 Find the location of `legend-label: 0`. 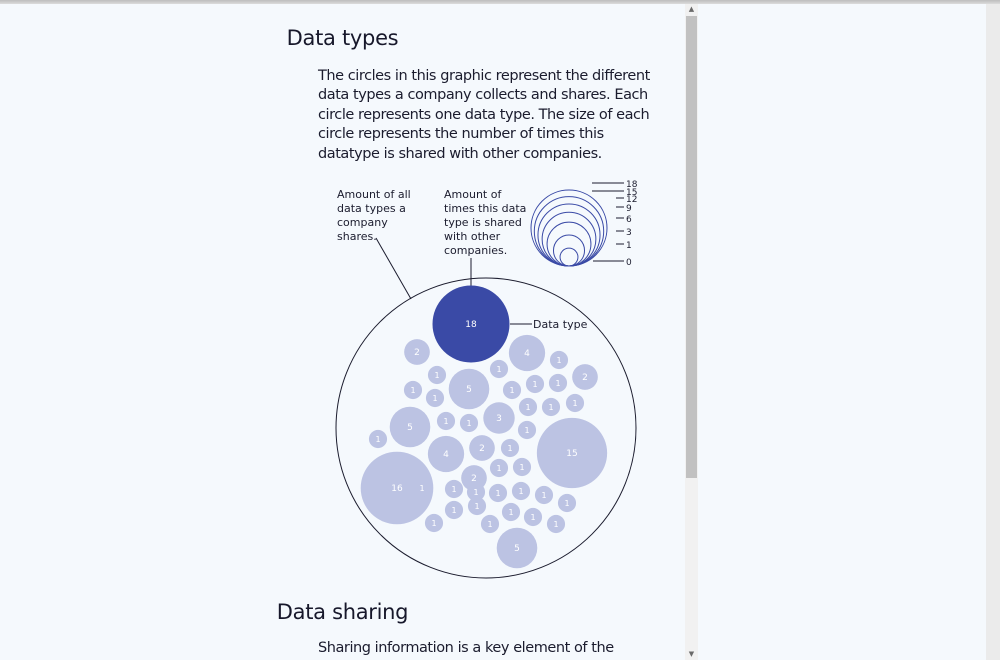

legend-label: 0 is located at coordinates (629, 263).